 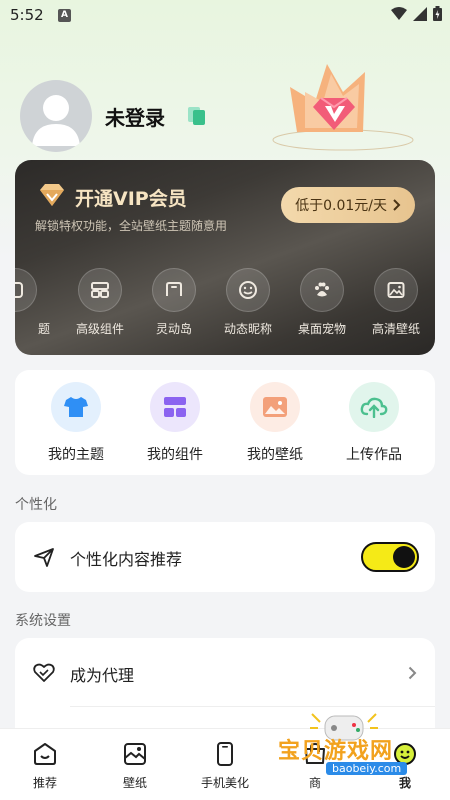 I want to click on paw-icon, so click(x=322, y=289).